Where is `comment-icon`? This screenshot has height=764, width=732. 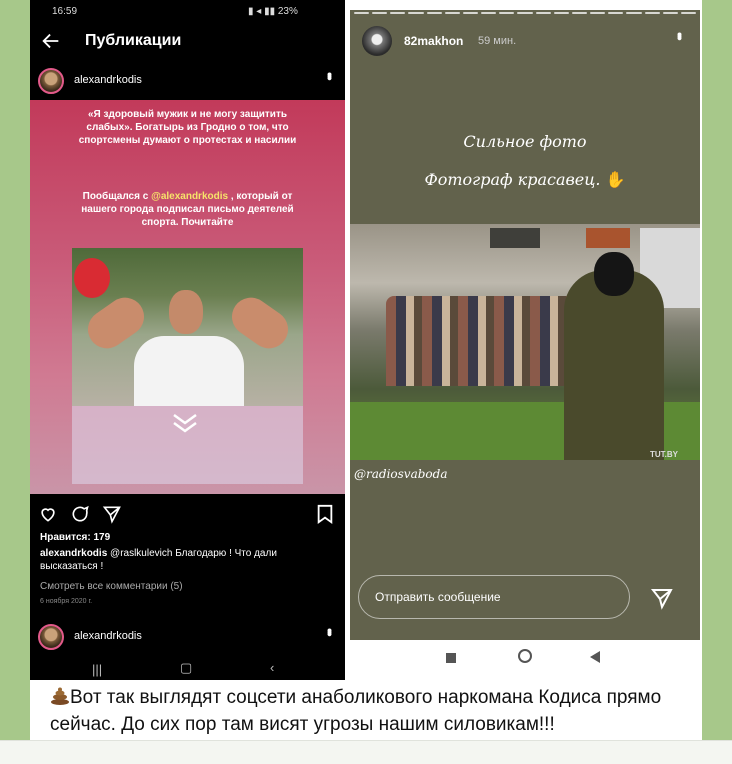 comment-icon is located at coordinates (80, 514).